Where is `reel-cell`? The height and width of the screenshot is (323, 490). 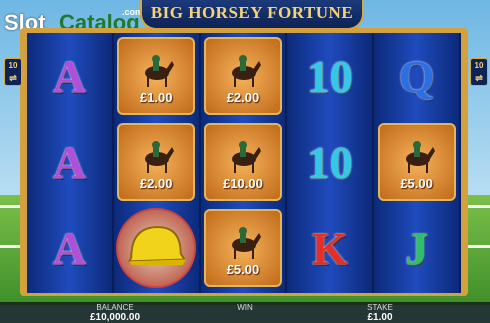 reel-cell is located at coordinates (156, 248).